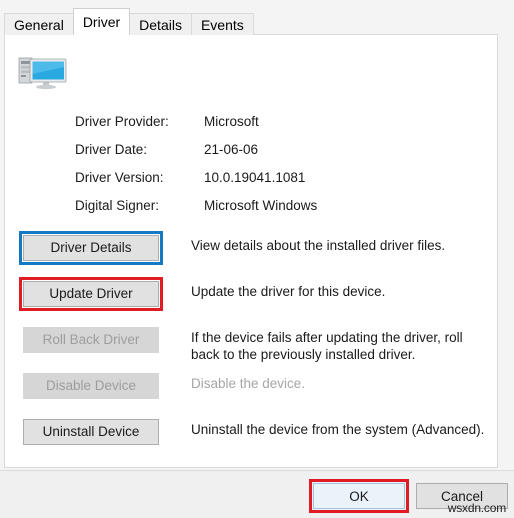 The width and height of the screenshot is (514, 518). I want to click on ok-annotation-highlight: OK, so click(359, 496).